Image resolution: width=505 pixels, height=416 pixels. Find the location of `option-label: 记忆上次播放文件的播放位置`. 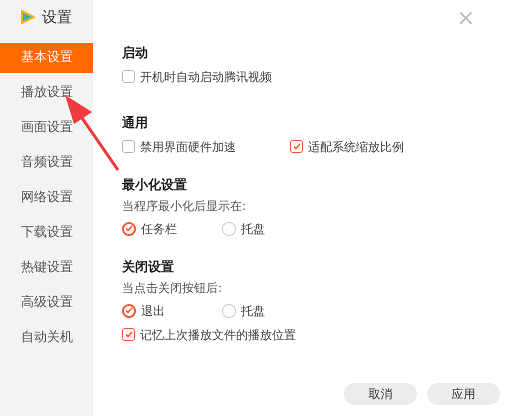

option-label: 记忆上次播放文件的播放位置 is located at coordinates (218, 335).